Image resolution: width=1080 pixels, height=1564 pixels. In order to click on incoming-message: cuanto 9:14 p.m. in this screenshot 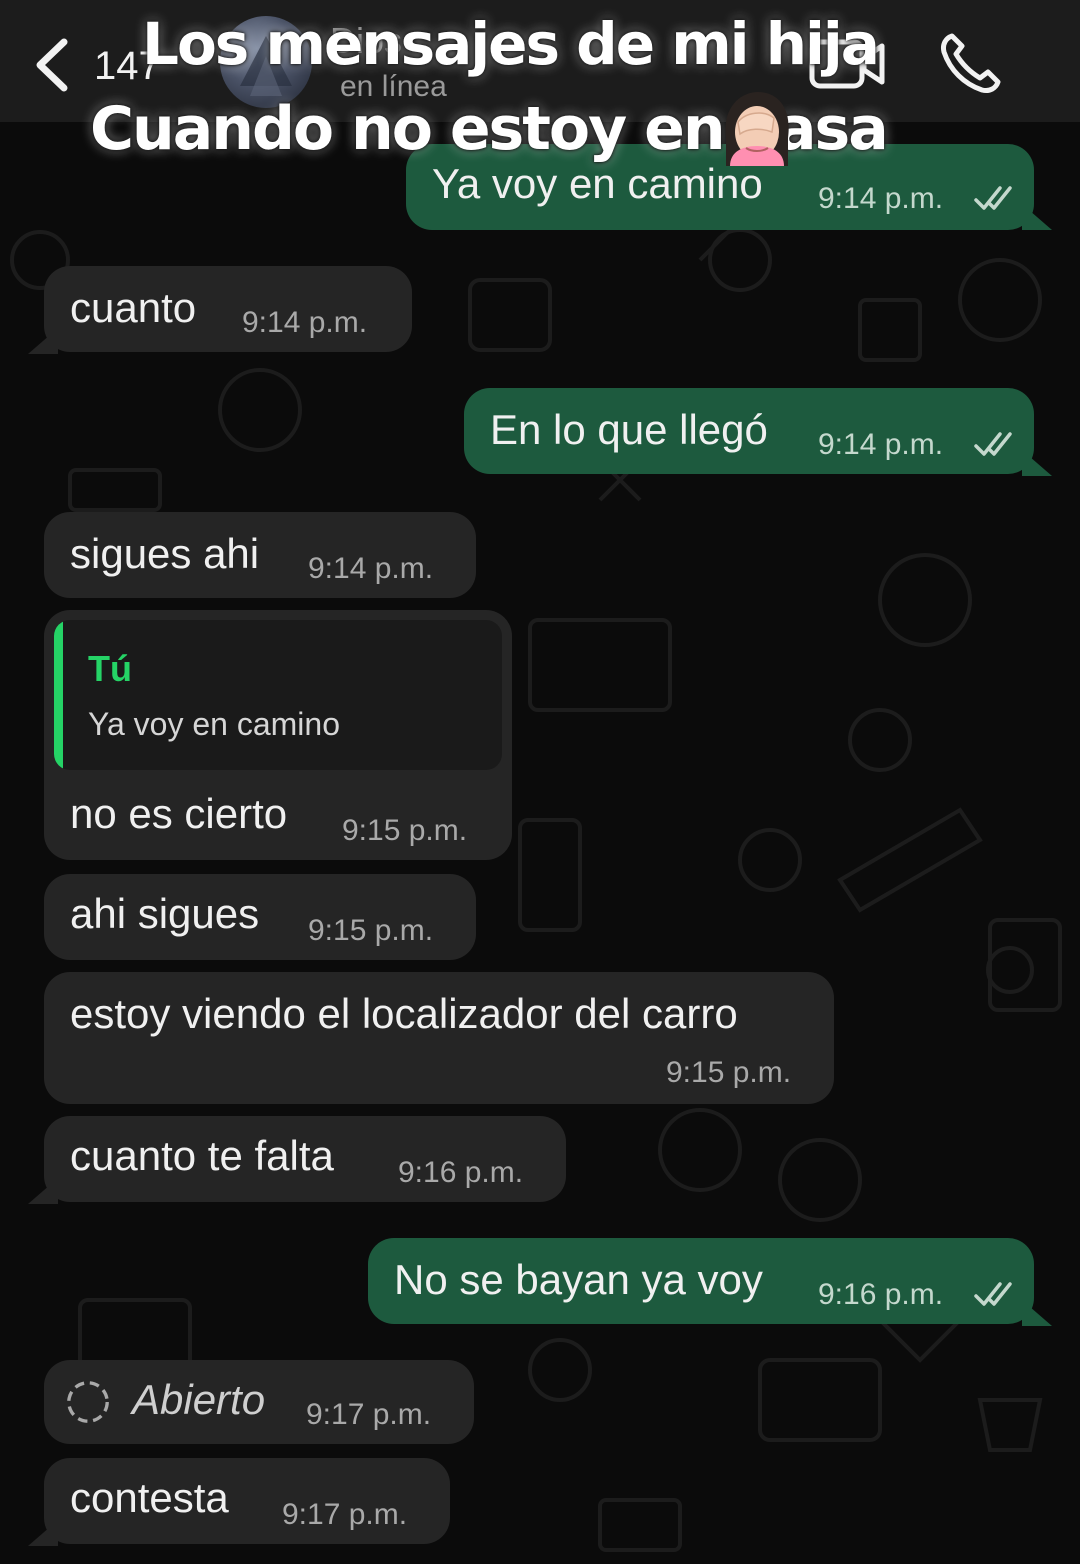, I will do `click(228, 309)`.